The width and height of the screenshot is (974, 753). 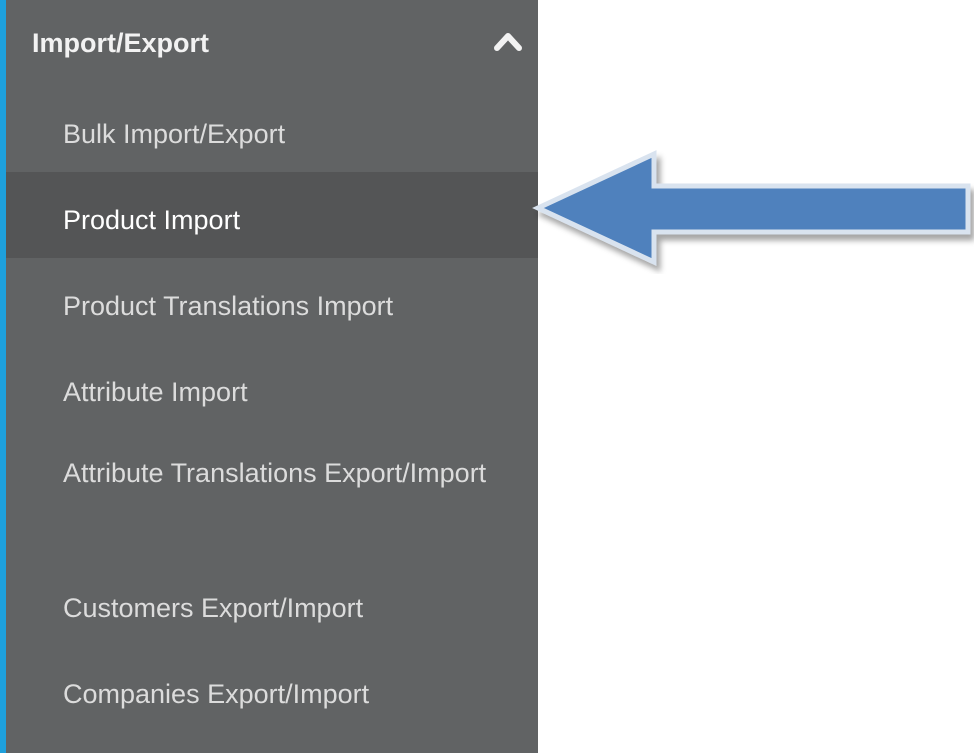 What do you see at coordinates (152, 220) in the screenshot?
I see `menu-item-label: Product Import` at bounding box center [152, 220].